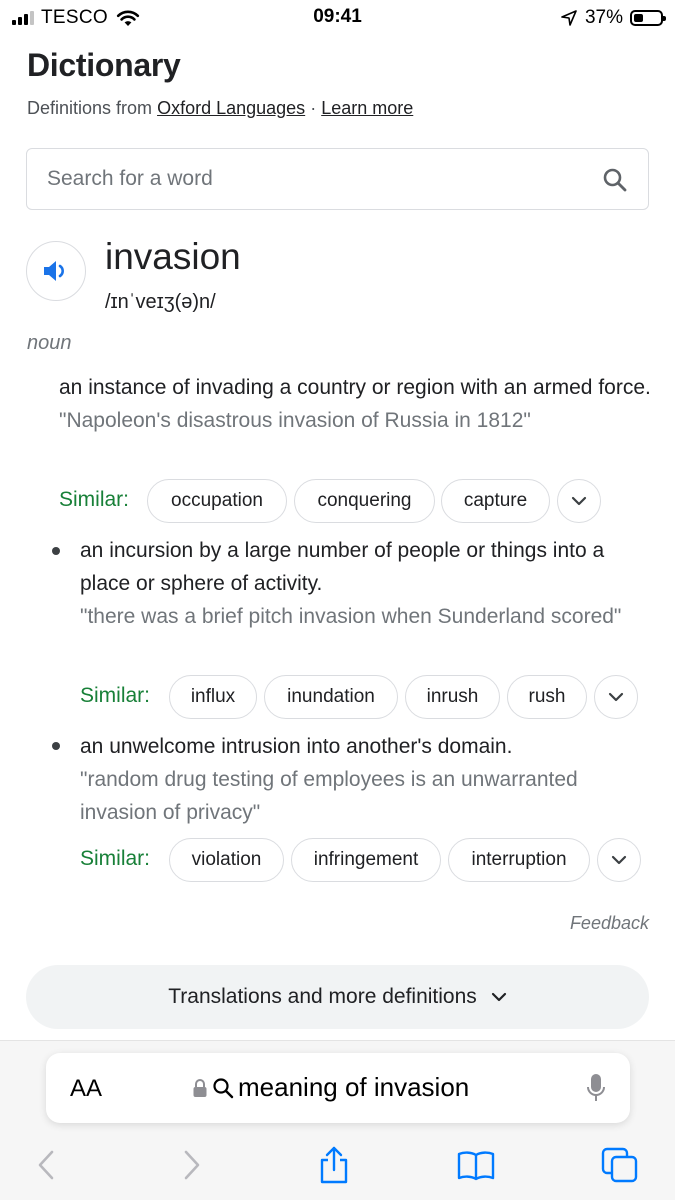 Image resolution: width=675 pixels, height=1200 pixels. I want to click on similar-chip-occupation: occupation, so click(217, 501).